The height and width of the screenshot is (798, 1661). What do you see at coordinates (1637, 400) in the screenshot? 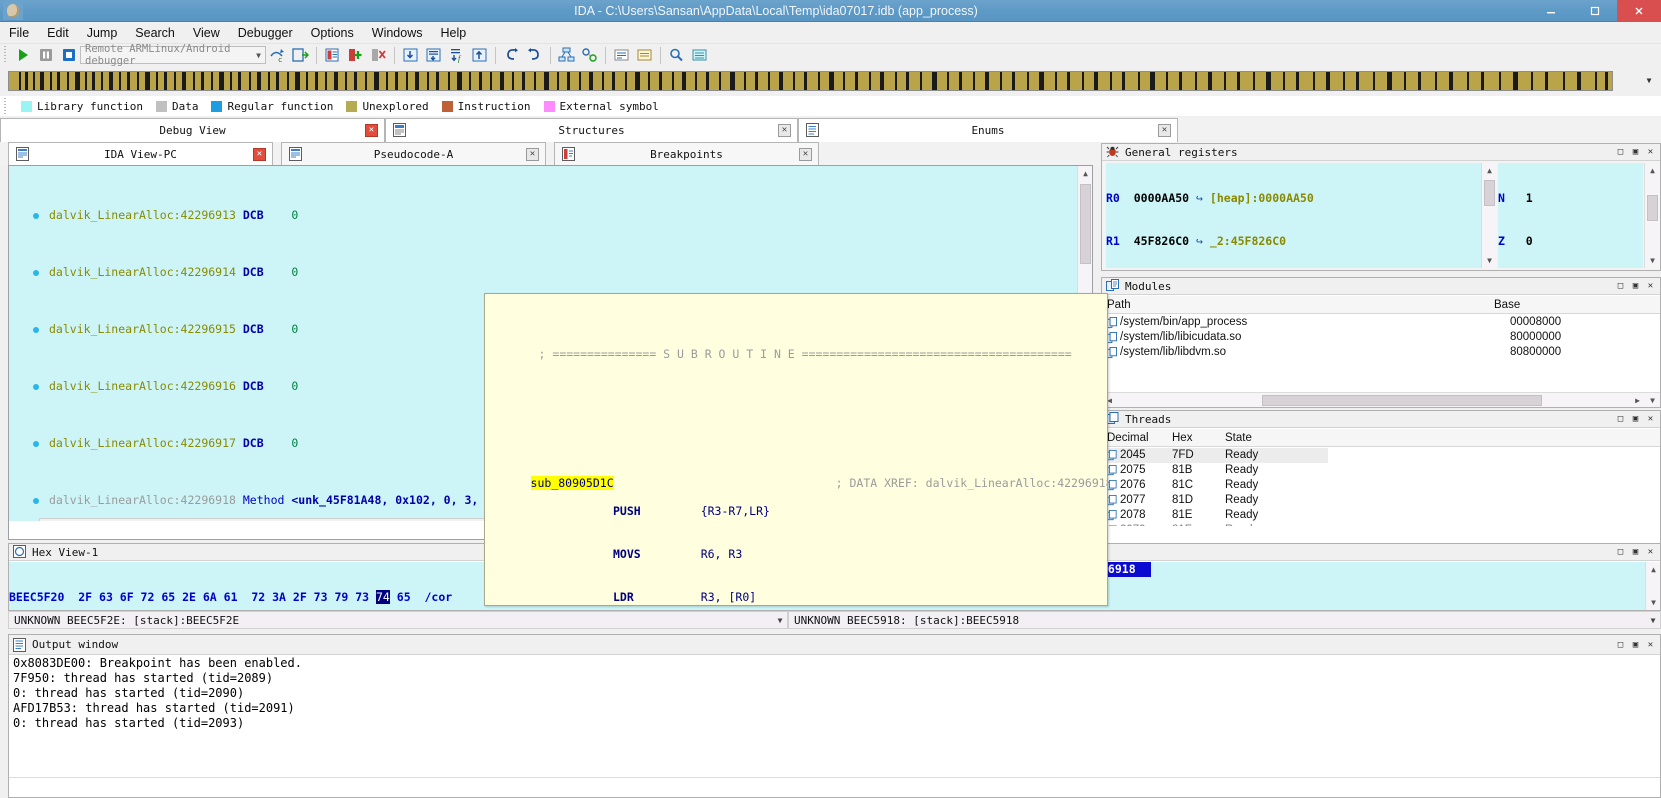
I see `scroll-right-icon: ▶` at bounding box center [1637, 400].